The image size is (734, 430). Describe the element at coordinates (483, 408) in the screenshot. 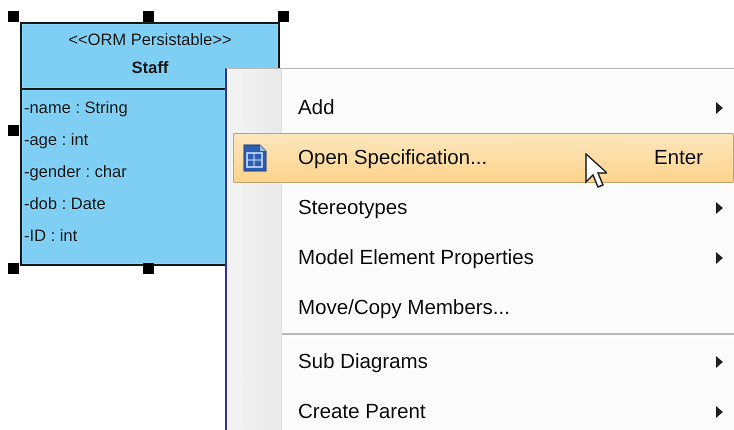

I see `menu-item: Create Parent` at that location.